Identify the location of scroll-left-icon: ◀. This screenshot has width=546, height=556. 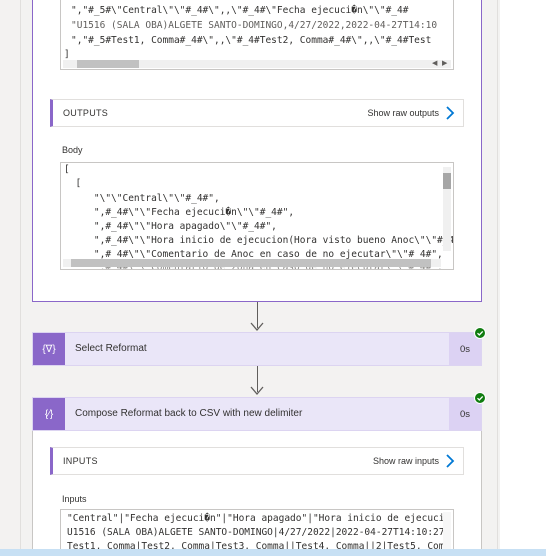
(434, 63).